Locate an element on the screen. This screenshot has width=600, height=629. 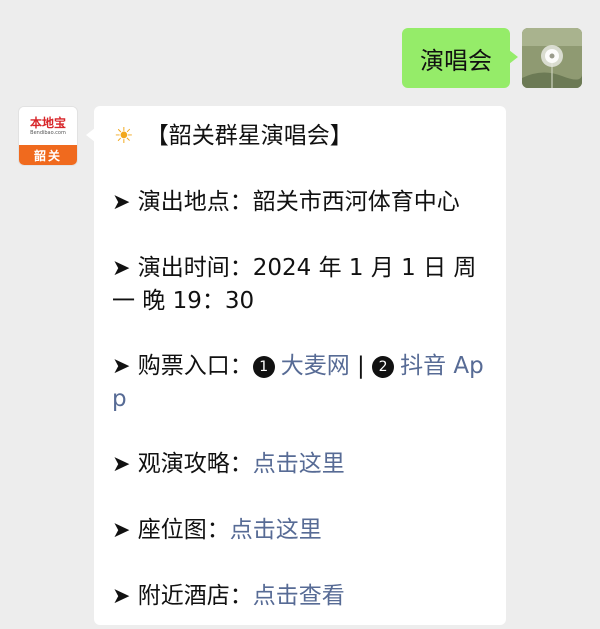
guide-link: 点击这里 is located at coordinates (299, 464).